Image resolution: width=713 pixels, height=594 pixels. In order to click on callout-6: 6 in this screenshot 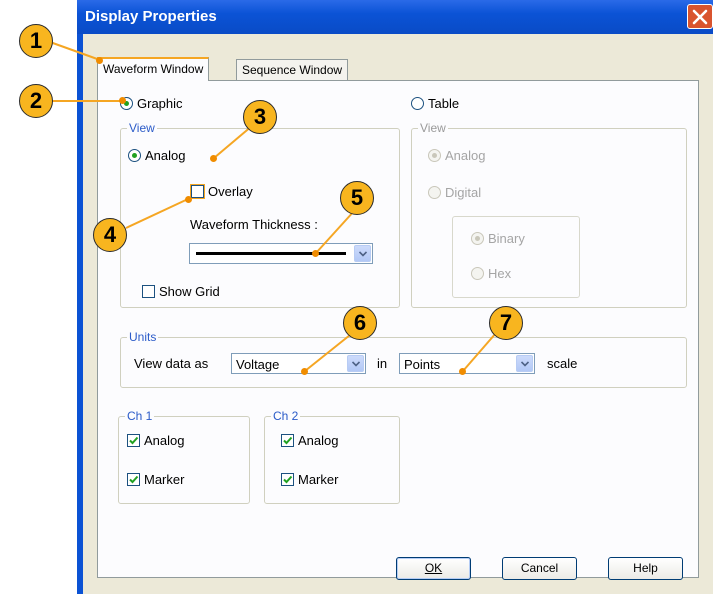, I will do `click(360, 323)`.